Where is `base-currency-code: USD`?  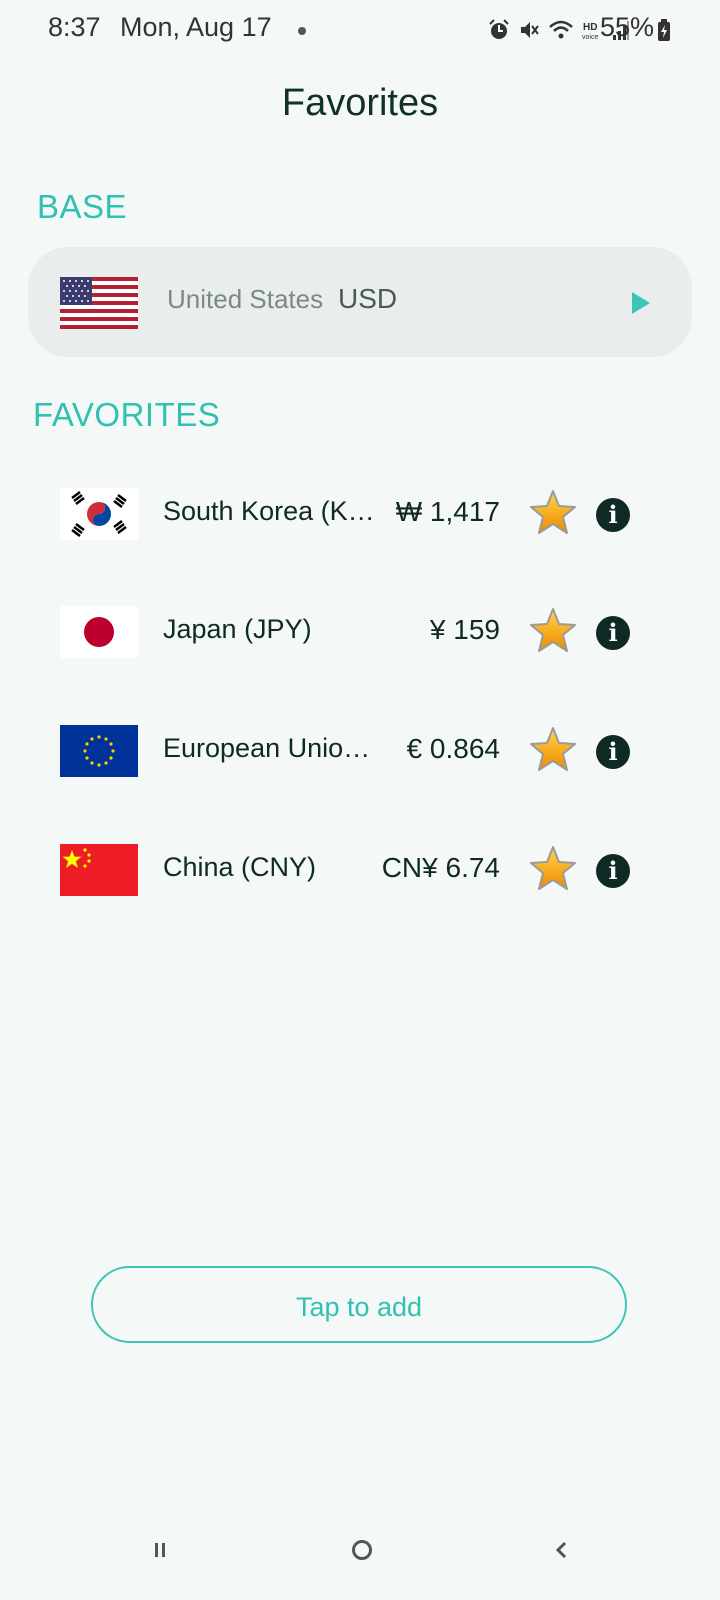 base-currency-code: USD is located at coordinates (368, 298).